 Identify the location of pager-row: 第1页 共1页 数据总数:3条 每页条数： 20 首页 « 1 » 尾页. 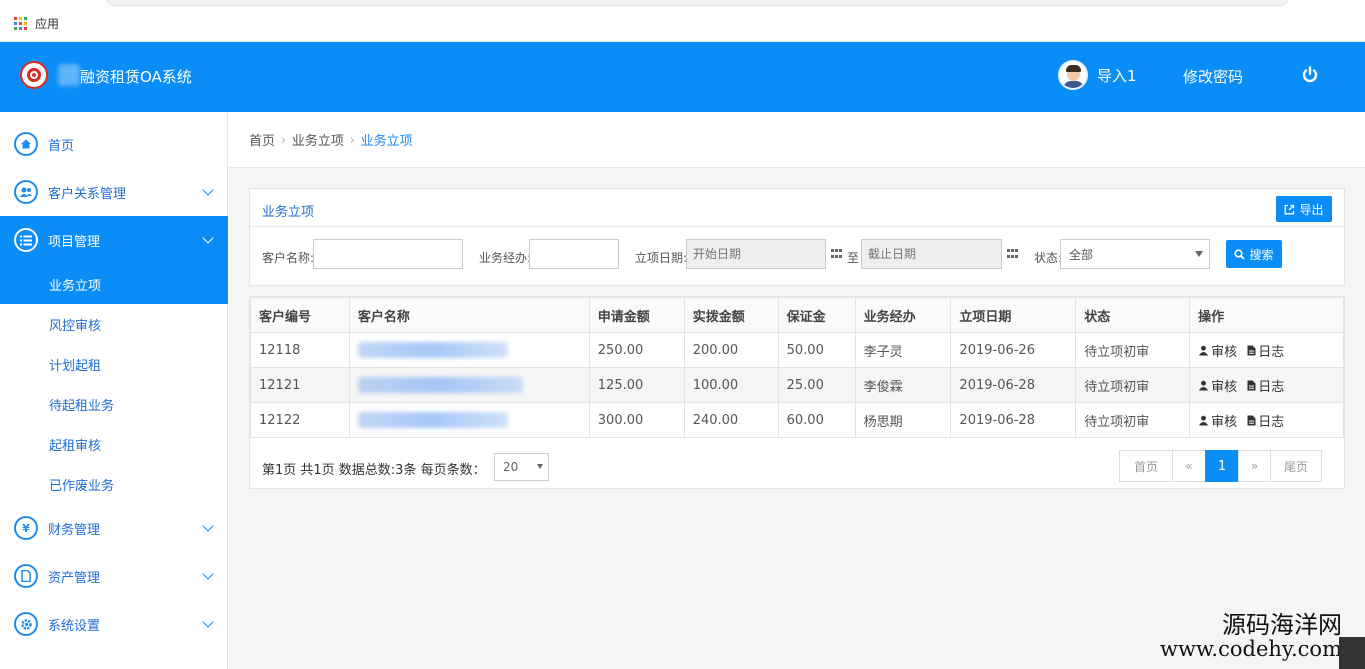
(797, 466).